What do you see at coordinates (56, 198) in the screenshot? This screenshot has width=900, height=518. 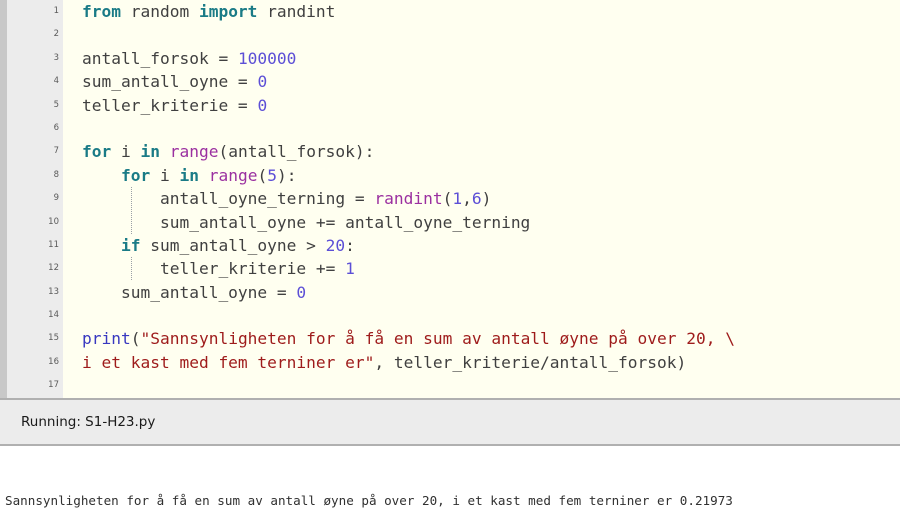 I see `line-number: 9` at bounding box center [56, 198].